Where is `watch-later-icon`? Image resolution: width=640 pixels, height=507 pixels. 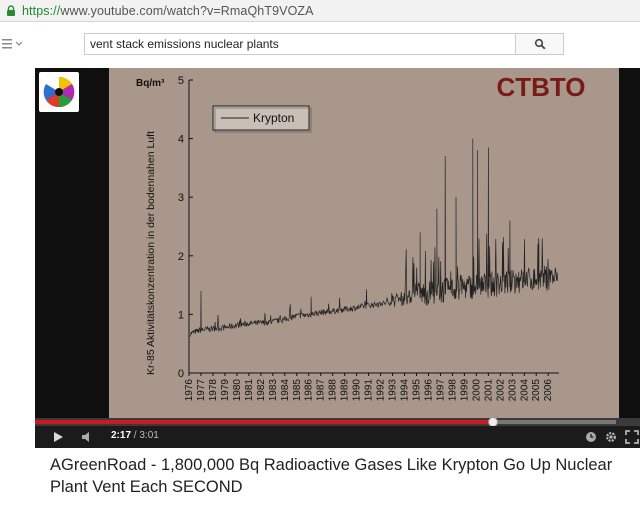 watch-later-icon is located at coordinates (591, 437).